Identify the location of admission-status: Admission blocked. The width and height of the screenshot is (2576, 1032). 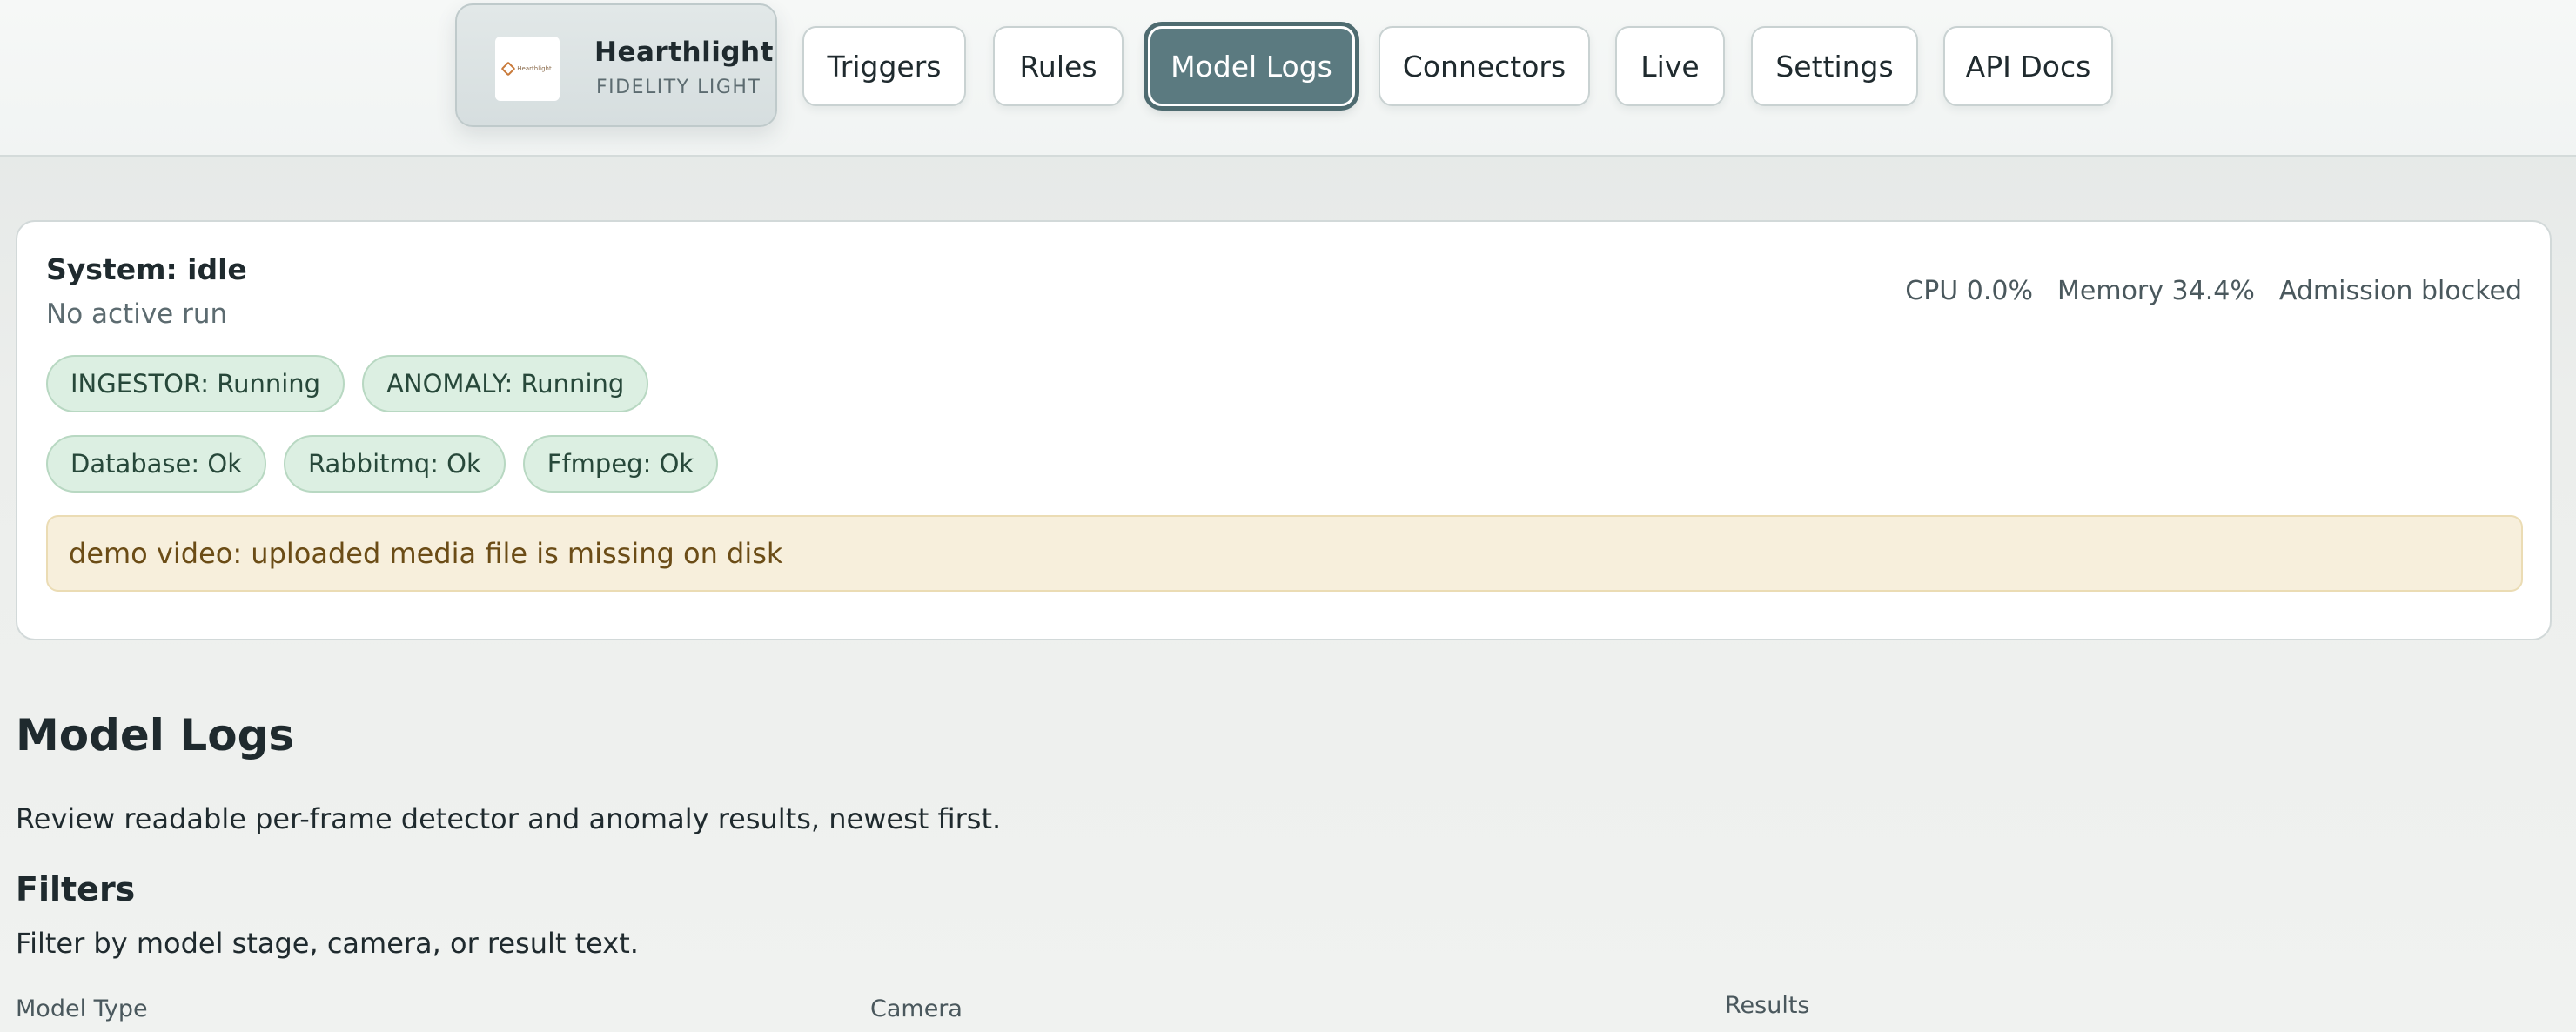
(2400, 291).